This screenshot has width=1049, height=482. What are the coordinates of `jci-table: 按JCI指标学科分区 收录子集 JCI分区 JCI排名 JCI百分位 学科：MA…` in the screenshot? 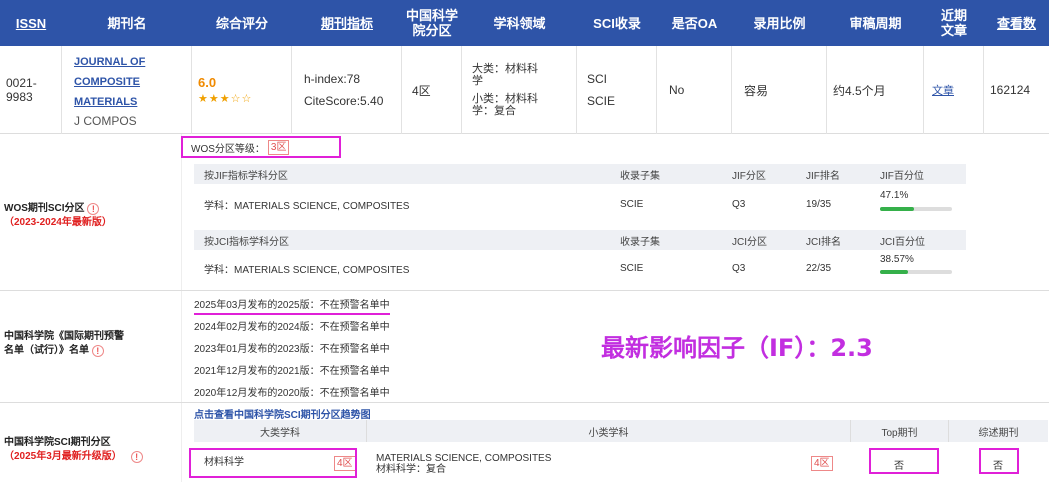 It's located at (580, 258).